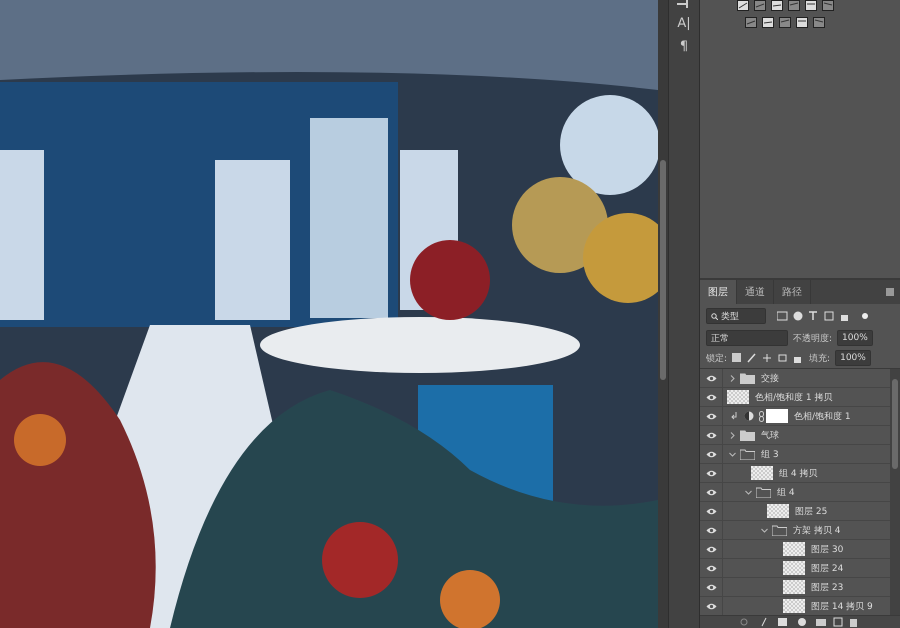  I want to click on toggle-icon, so click(865, 316).